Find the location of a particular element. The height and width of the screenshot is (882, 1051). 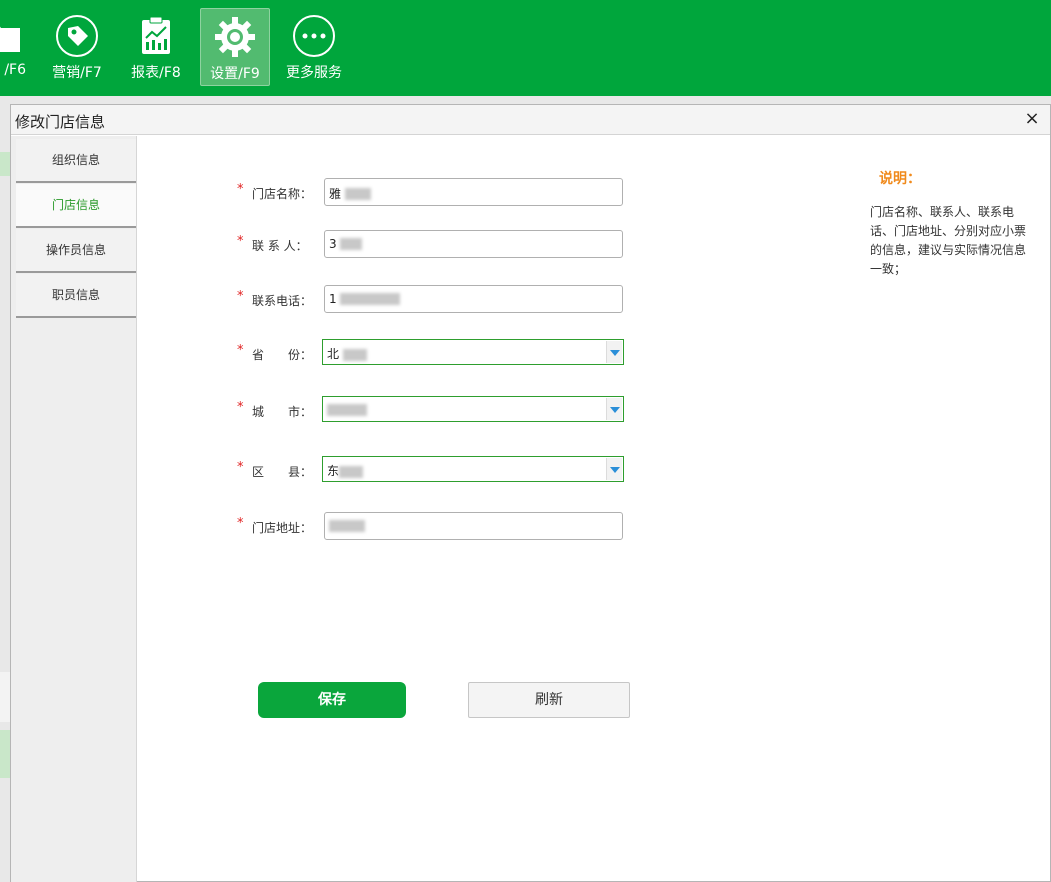

address-label: 门店地址： is located at coordinates (282, 528).